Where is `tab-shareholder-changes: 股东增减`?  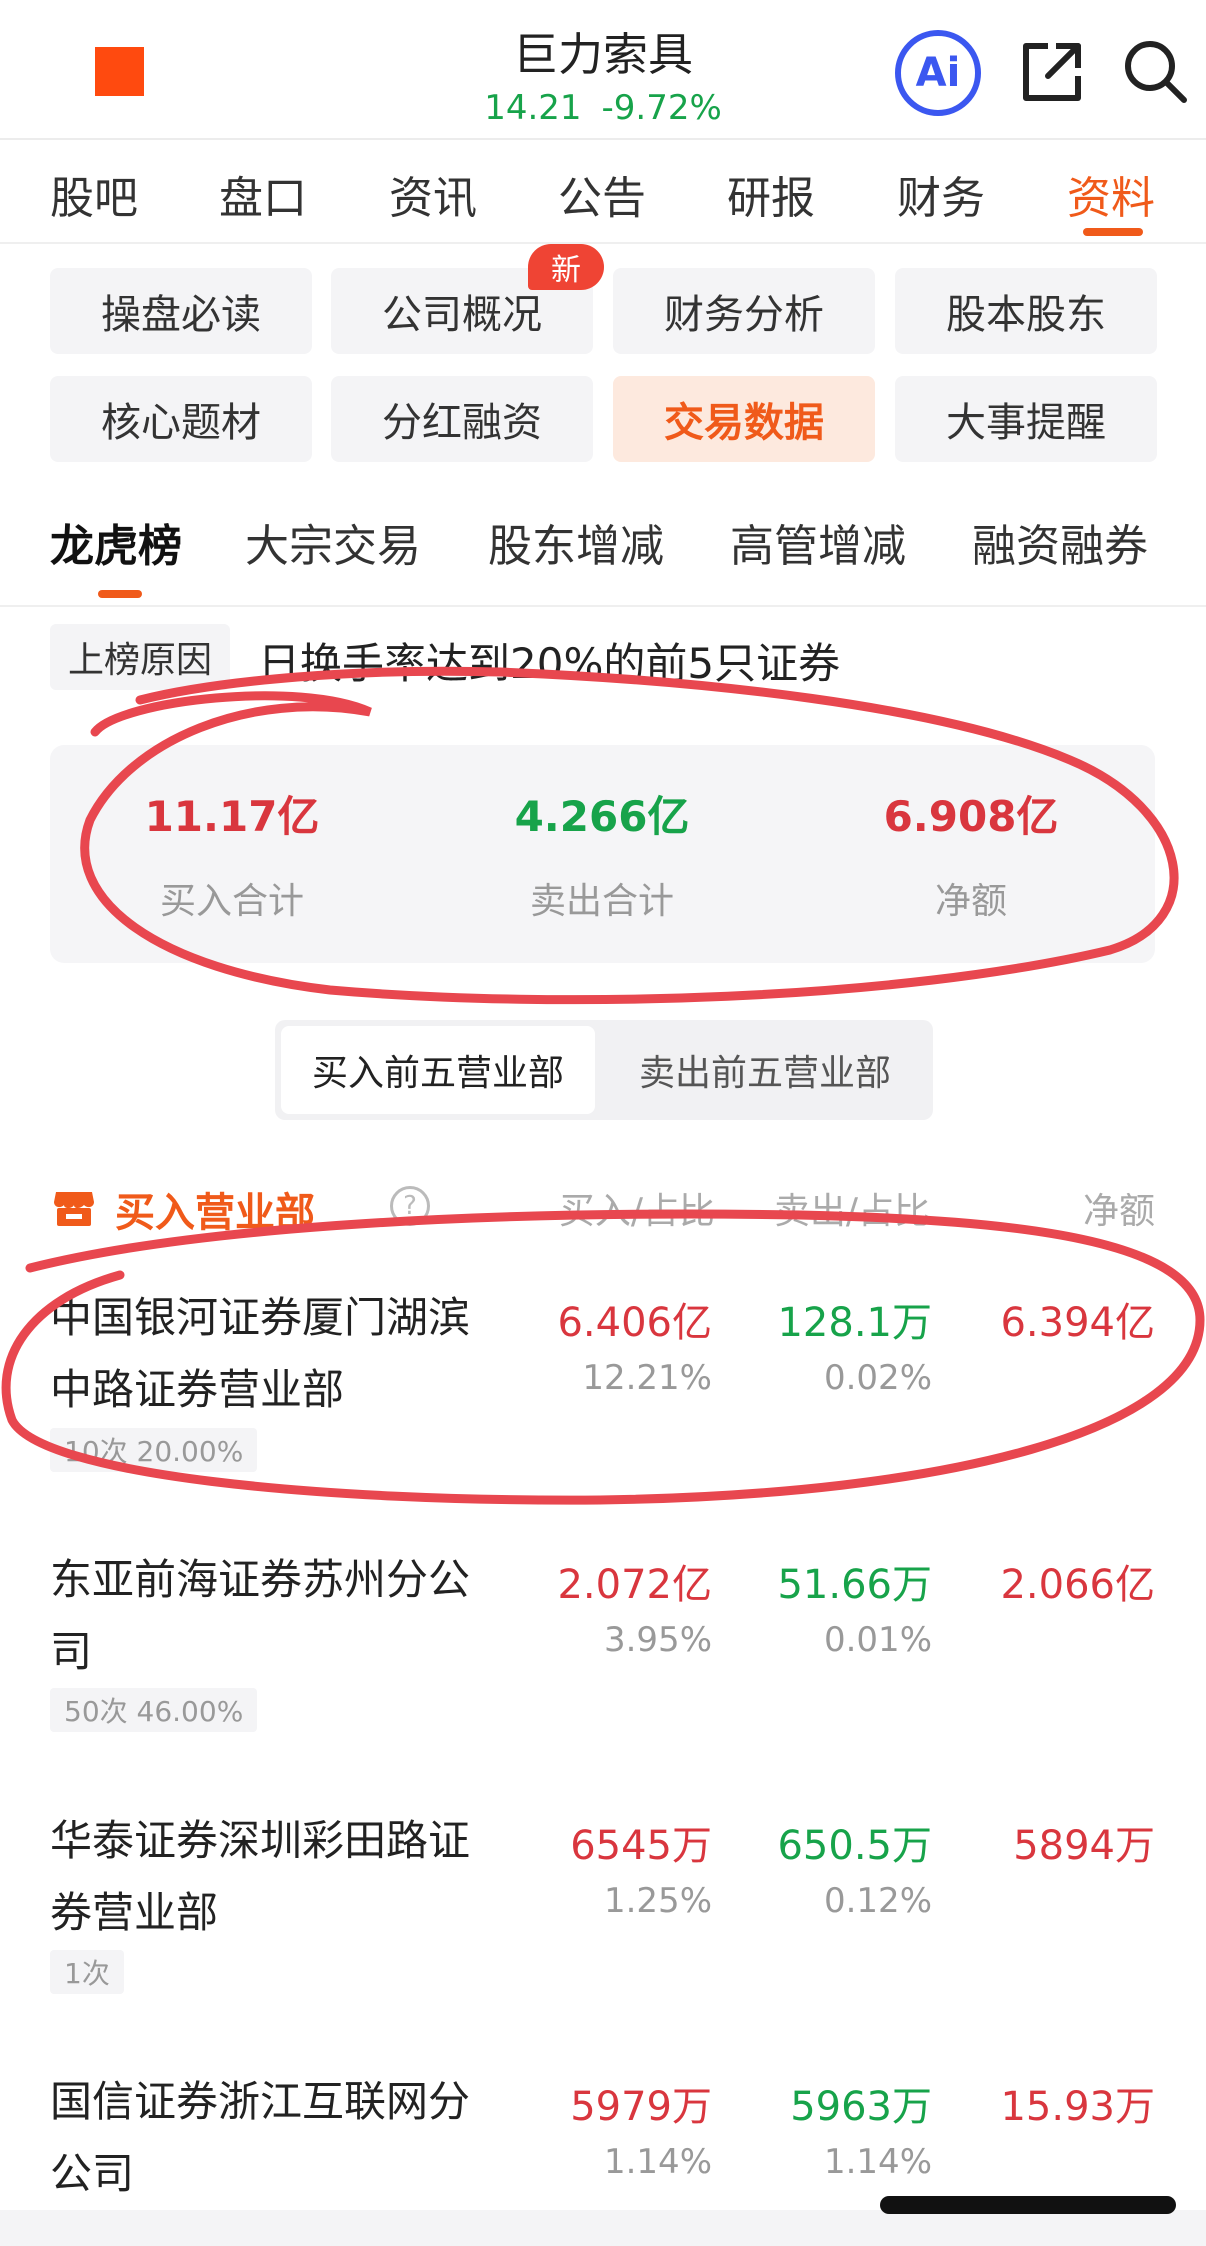
tab-shareholder-changes: 股东增减 is located at coordinates (576, 542).